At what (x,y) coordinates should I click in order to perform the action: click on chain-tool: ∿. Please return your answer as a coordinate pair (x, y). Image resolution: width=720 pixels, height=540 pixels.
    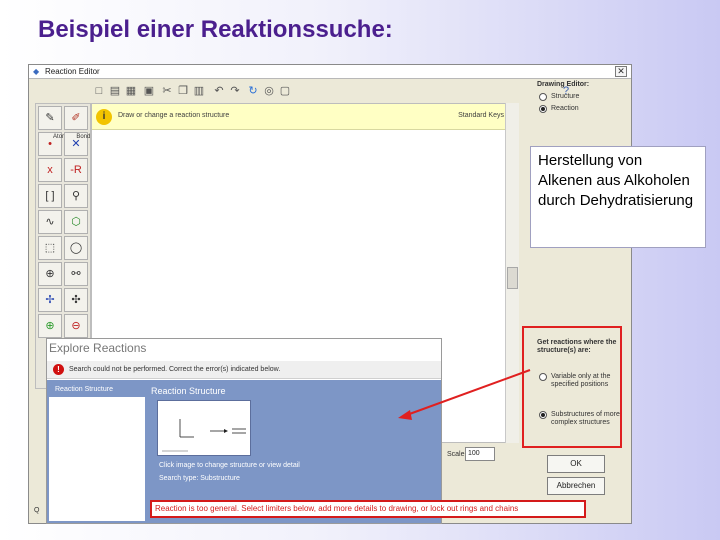
    Looking at the image, I should click on (50, 222).